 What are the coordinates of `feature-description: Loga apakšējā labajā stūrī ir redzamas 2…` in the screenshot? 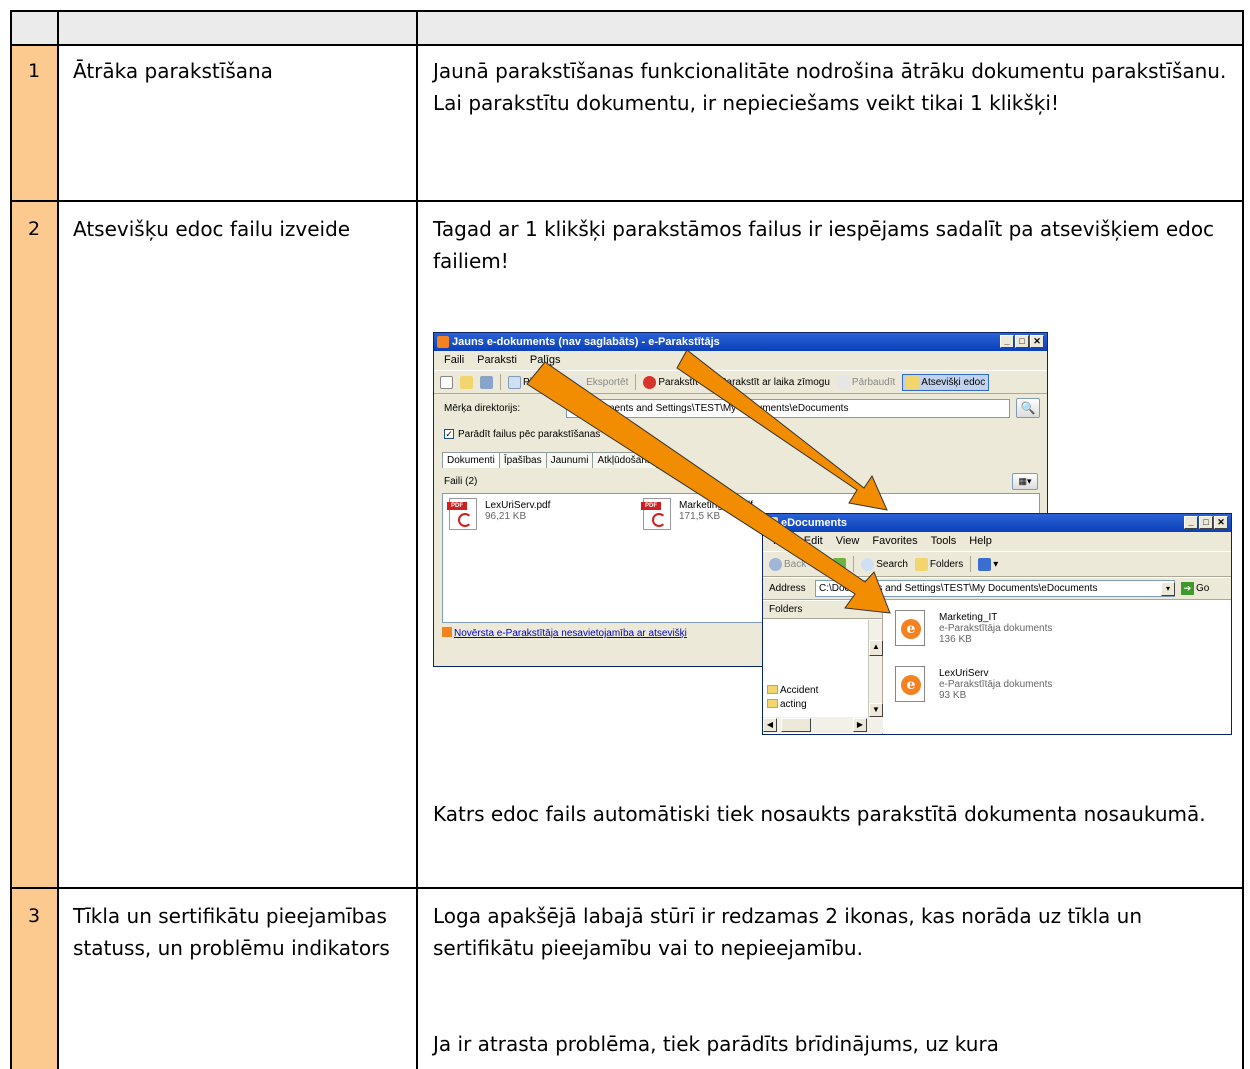 It's located at (788, 932).